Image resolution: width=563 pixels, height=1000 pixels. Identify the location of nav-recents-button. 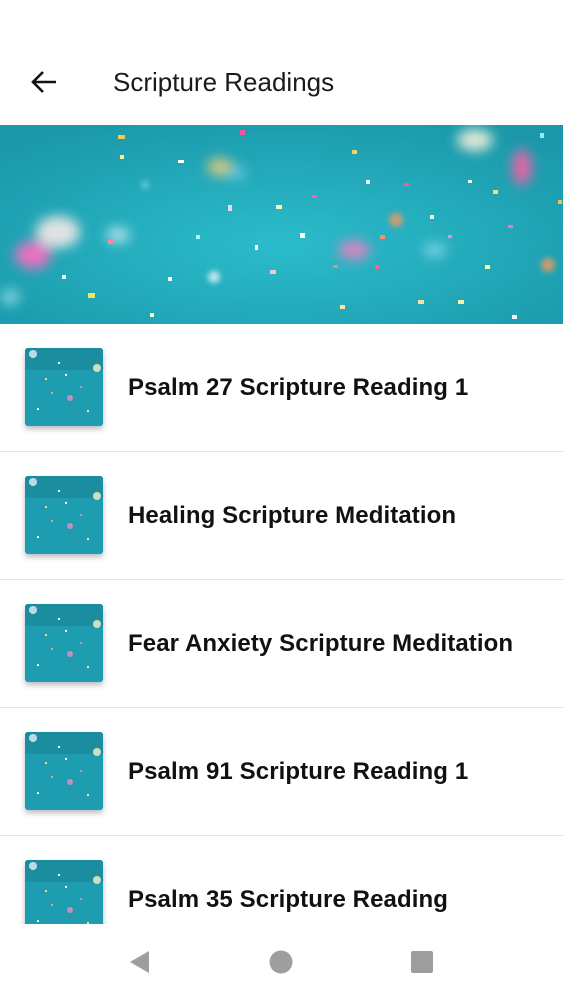
(422, 962).